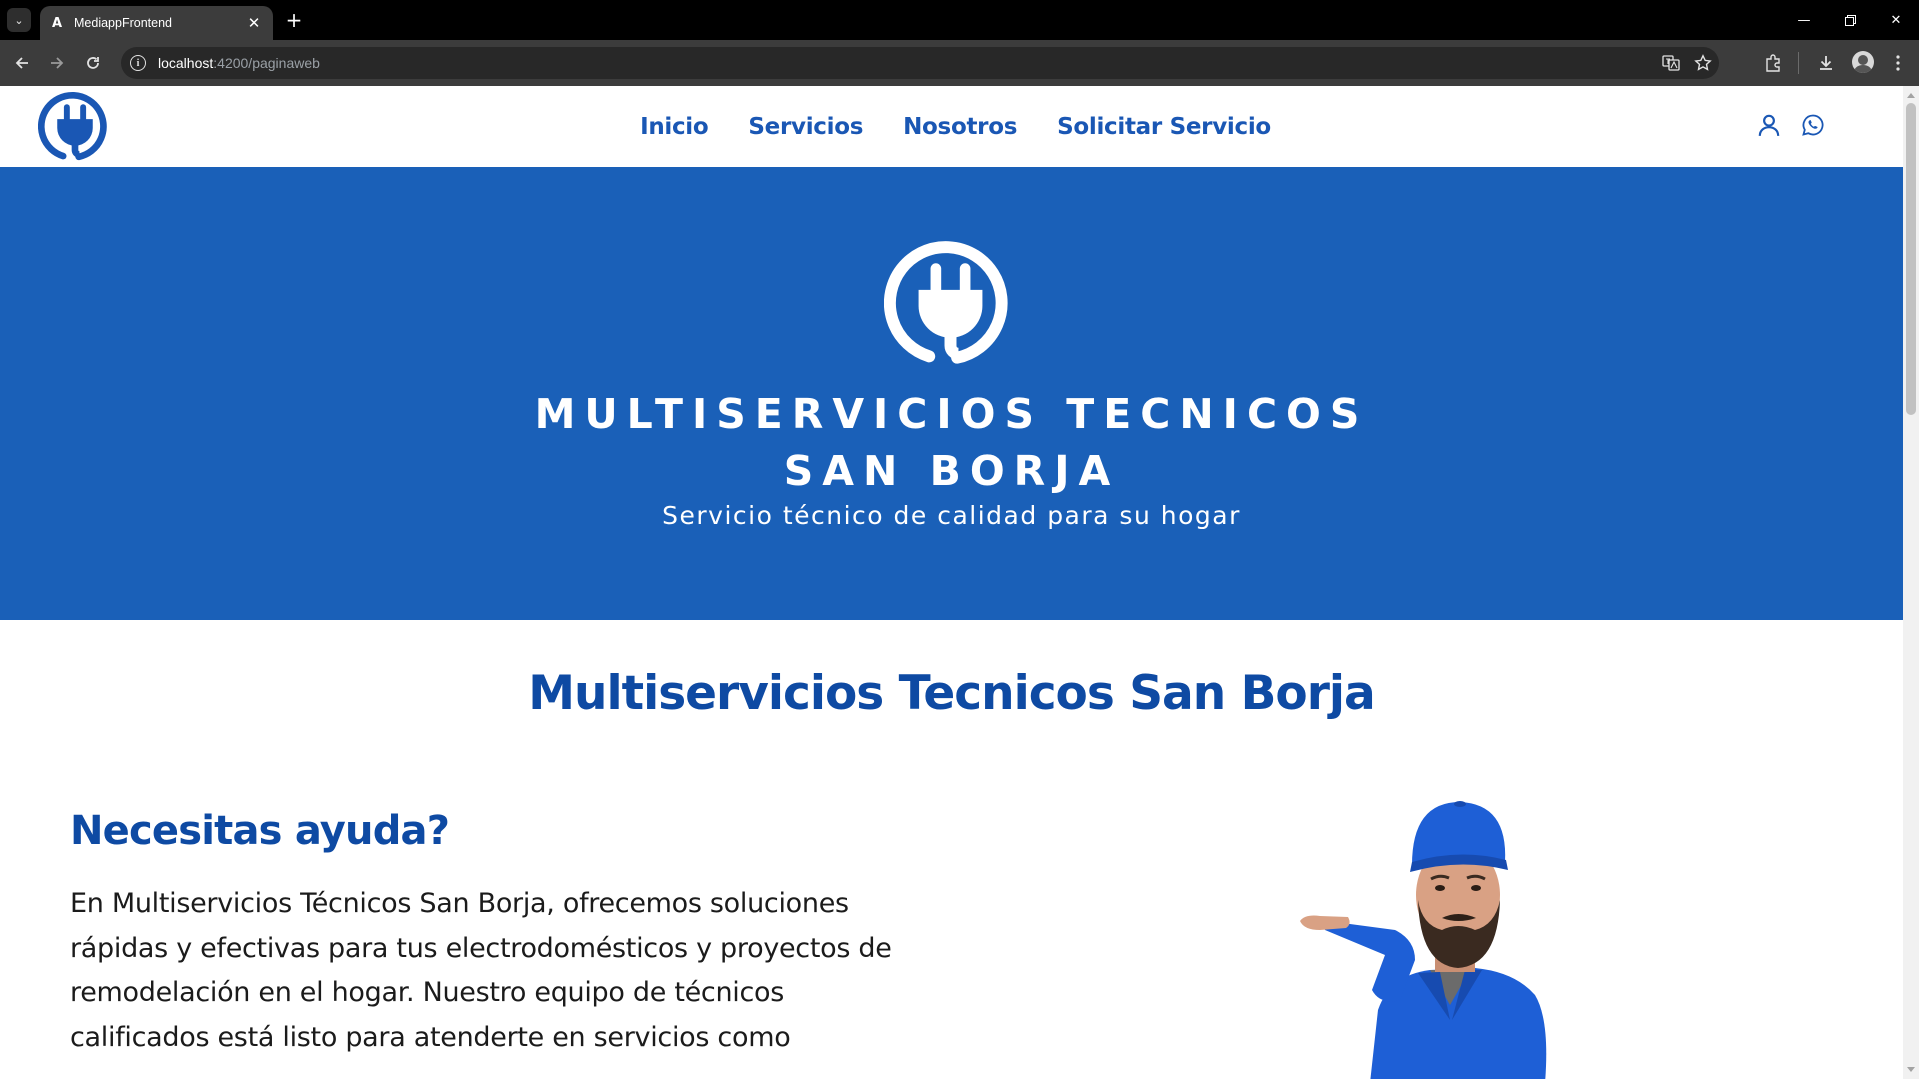  Describe the element at coordinates (959, 20) in the screenshot. I see `browser-tab-bar: ⌄ A MediappFrontend ✕ + — ✕` at that location.